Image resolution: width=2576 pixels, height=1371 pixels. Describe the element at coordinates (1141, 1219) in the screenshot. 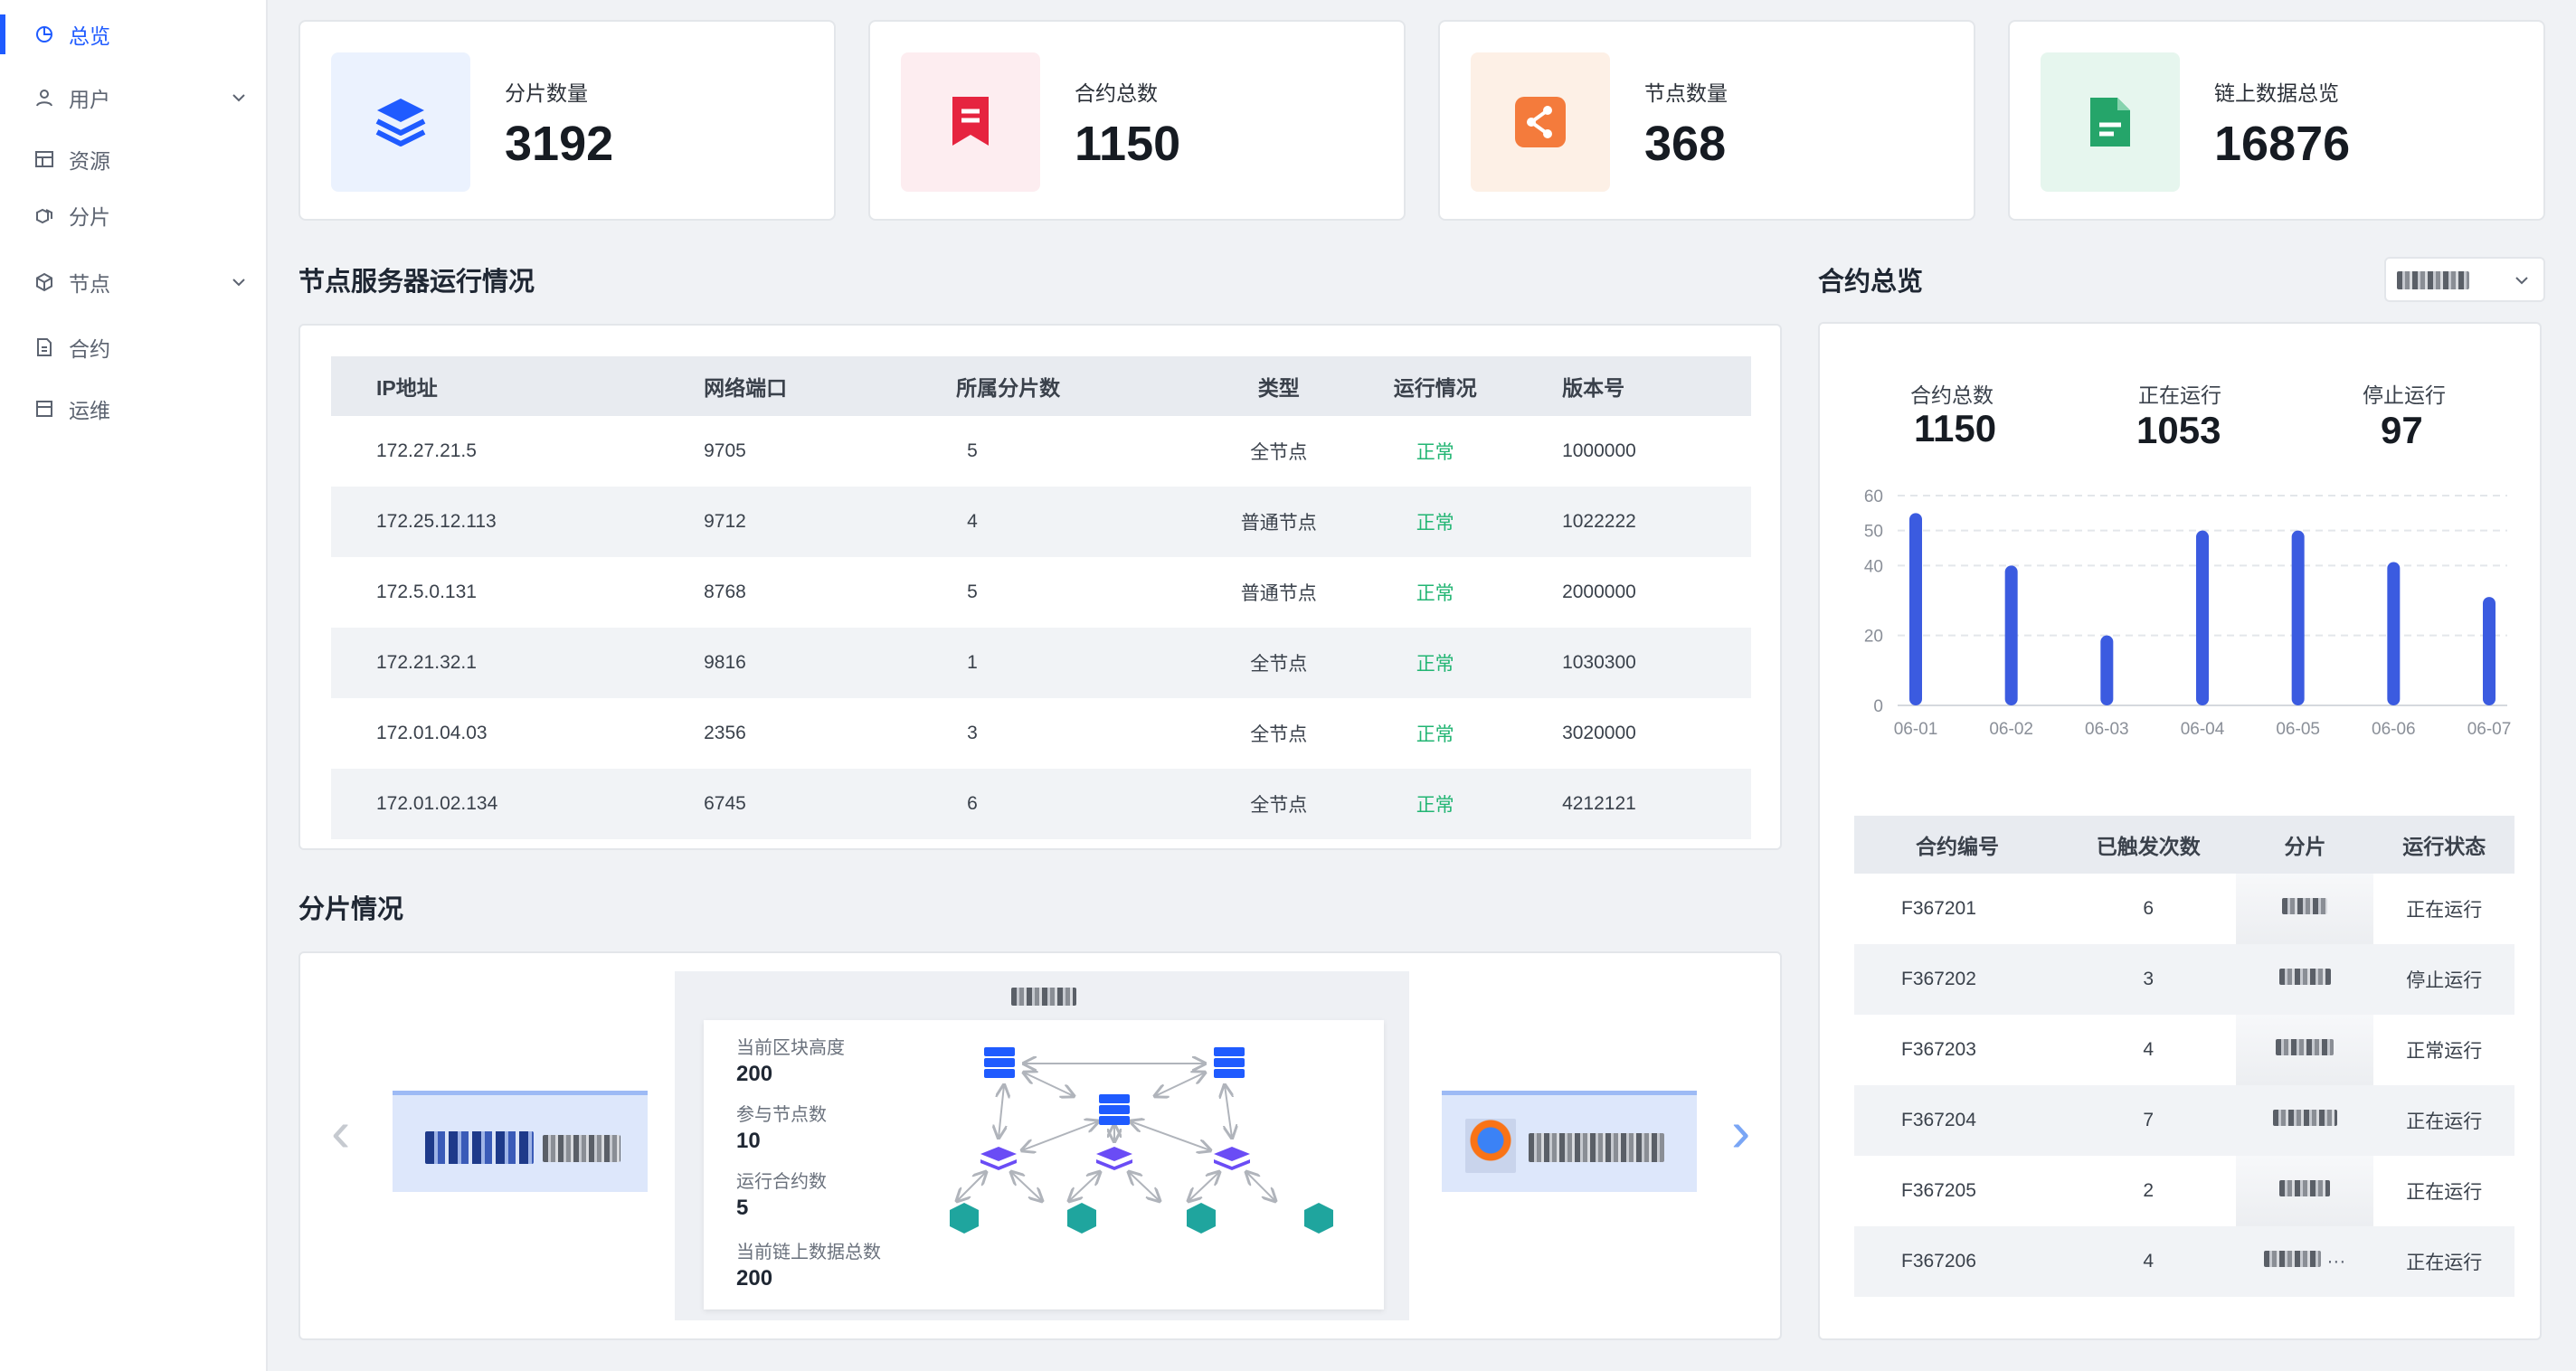

I see `block-cube-icon` at that location.